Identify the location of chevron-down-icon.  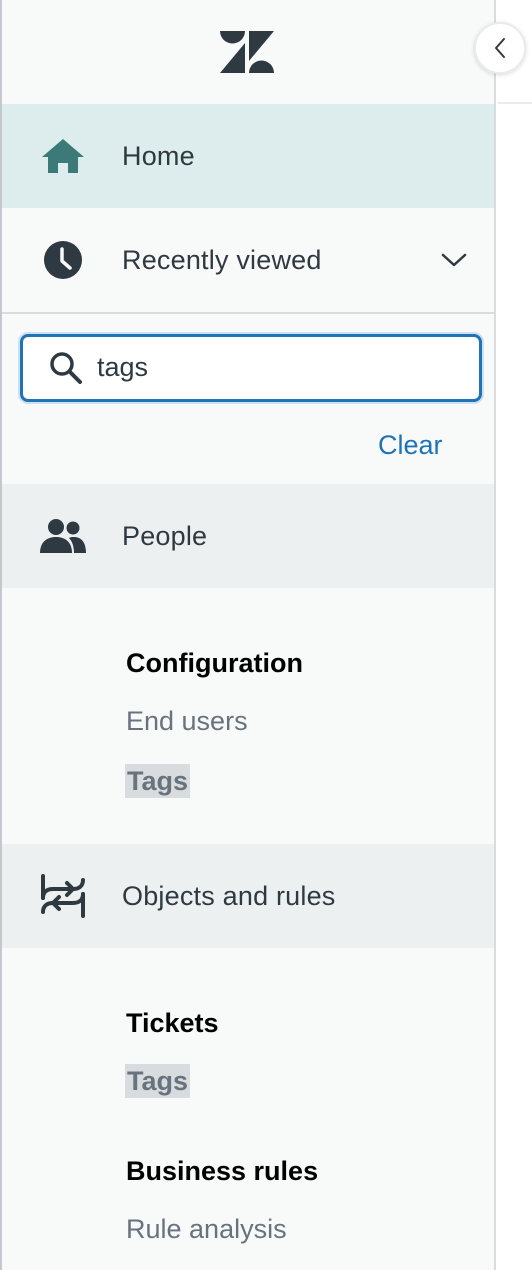
(454, 260).